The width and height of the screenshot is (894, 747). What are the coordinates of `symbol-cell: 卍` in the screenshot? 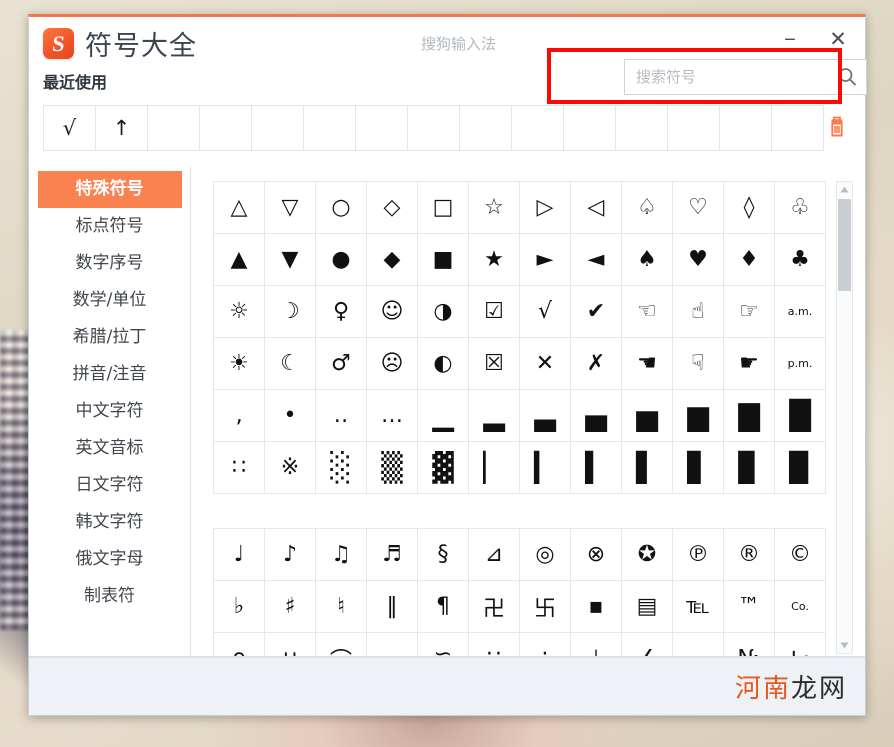 It's located at (494, 607).